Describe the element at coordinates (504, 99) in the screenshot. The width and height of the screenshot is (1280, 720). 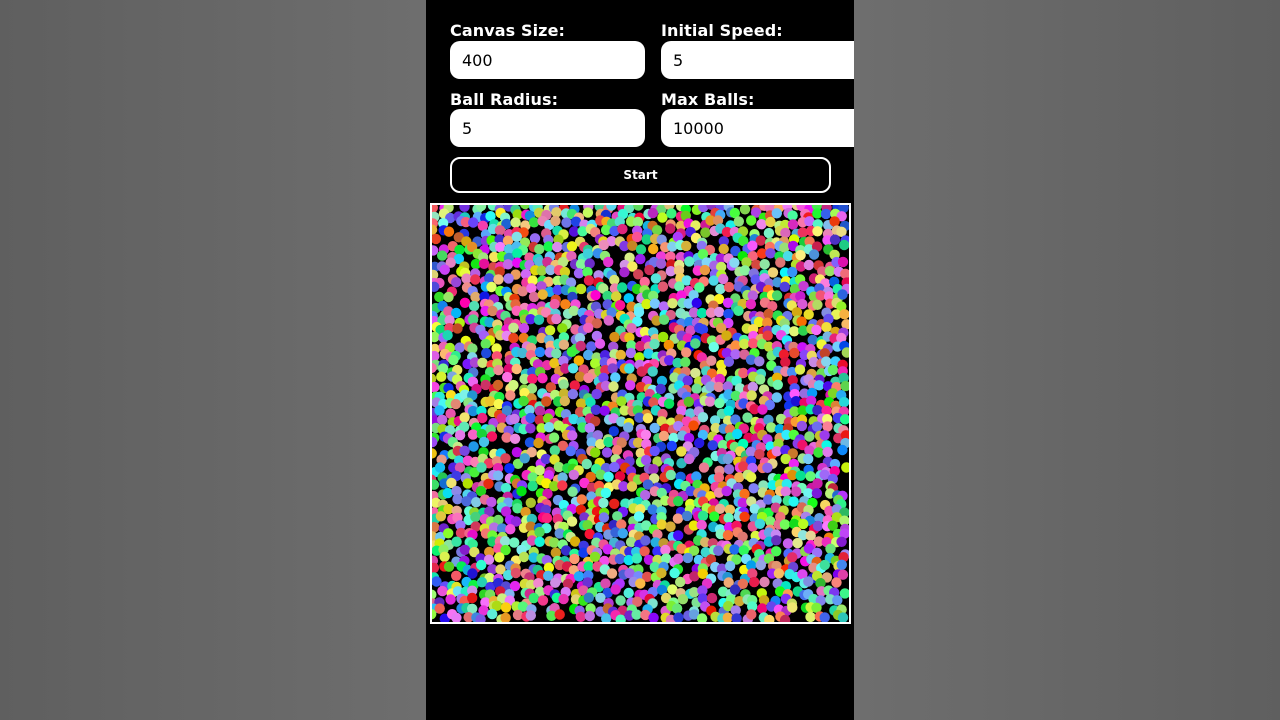
I see `ball-radius-label: Ball Radius:` at that location.